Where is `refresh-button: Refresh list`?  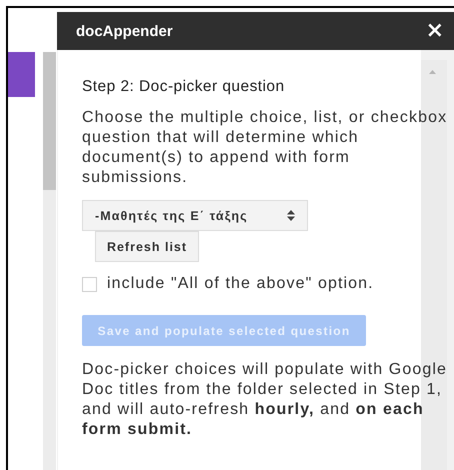 refresh-button: Refresh list is located at coordinates (147, 246).